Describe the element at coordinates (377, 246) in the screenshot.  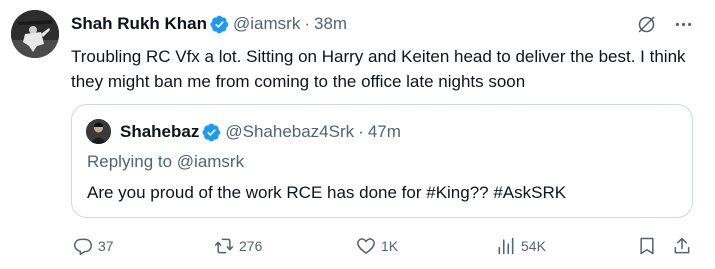
I see `like-button: 1K` at that location.